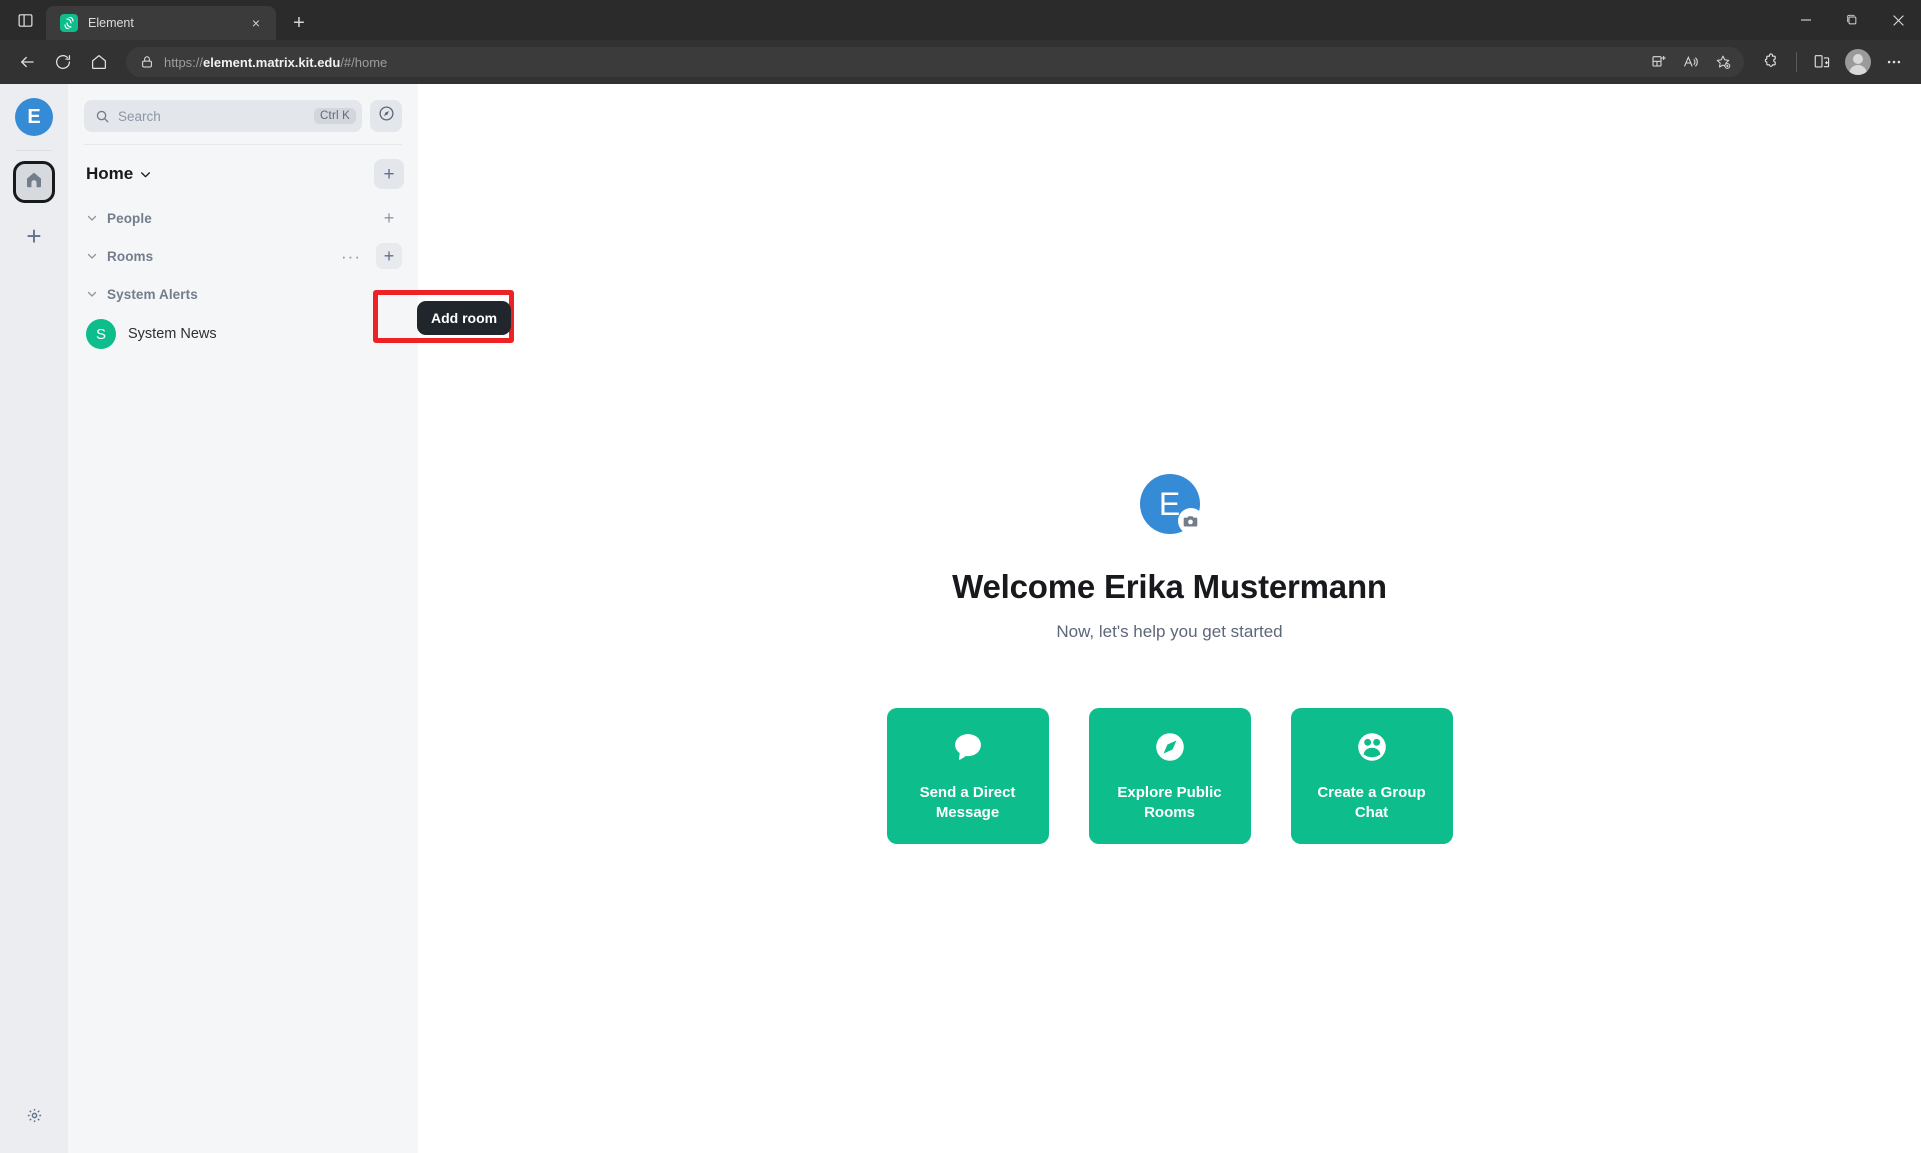 This screenshot has height=1153, width=1921. What do you see at coordinates (161, 23) in the screenshot?
I see `browser-tab: Element ×` at bounding box center [161, 23].